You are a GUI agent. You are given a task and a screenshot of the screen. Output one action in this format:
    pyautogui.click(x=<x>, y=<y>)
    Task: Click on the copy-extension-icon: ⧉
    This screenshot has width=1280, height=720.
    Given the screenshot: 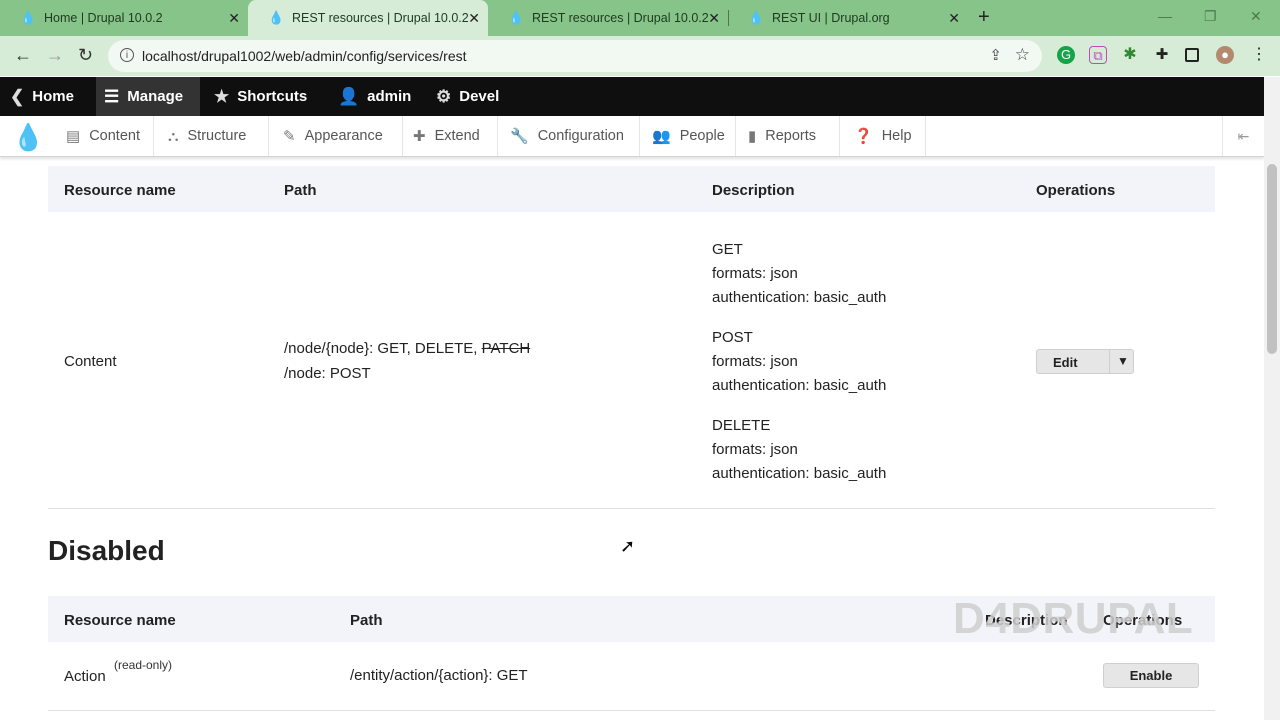 What is the action you would take?
    pyautogui.click(x=1098, y=55)
    